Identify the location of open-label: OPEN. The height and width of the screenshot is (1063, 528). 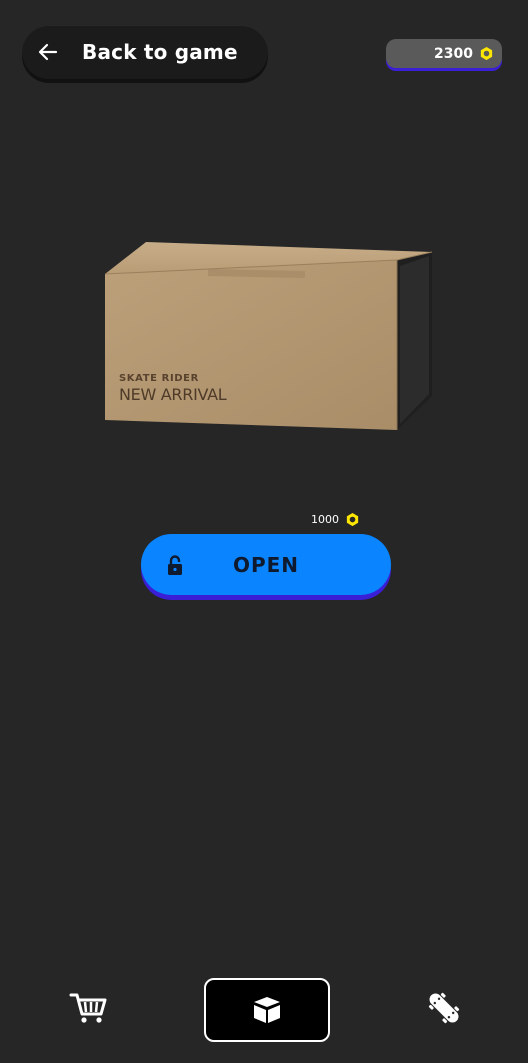
(266, 564).